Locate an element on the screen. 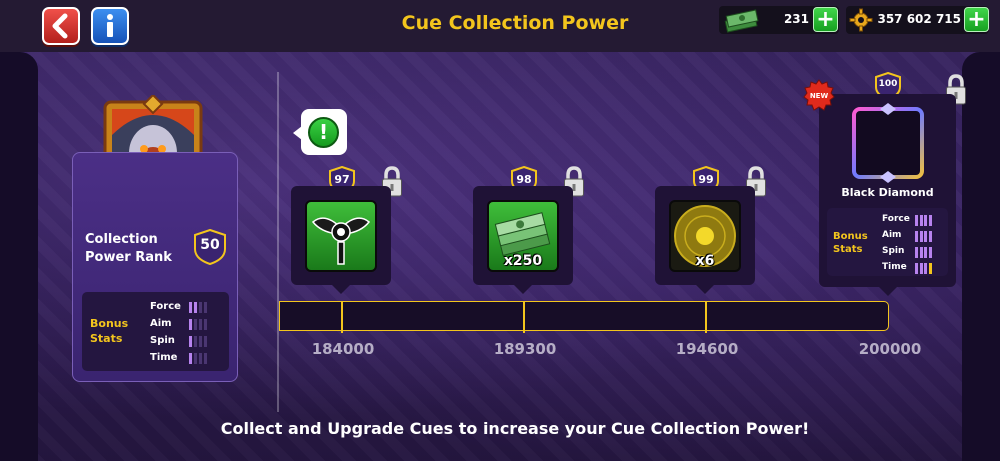 The image size is (1000, 461). bd-stat-force-label: Force is located at coordinates (896, 219).